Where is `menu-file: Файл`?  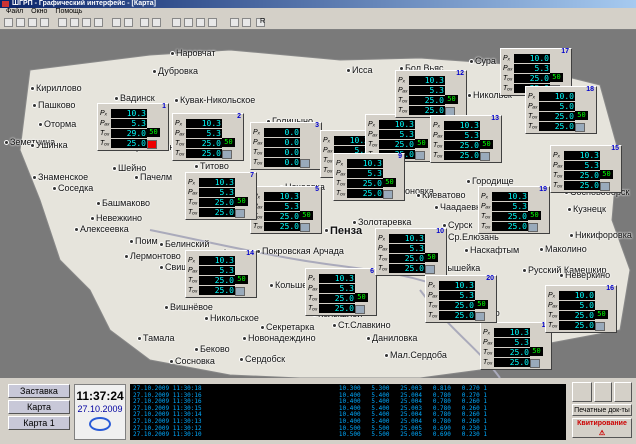
menu-file: Файл is located at coordinates (14, 11).